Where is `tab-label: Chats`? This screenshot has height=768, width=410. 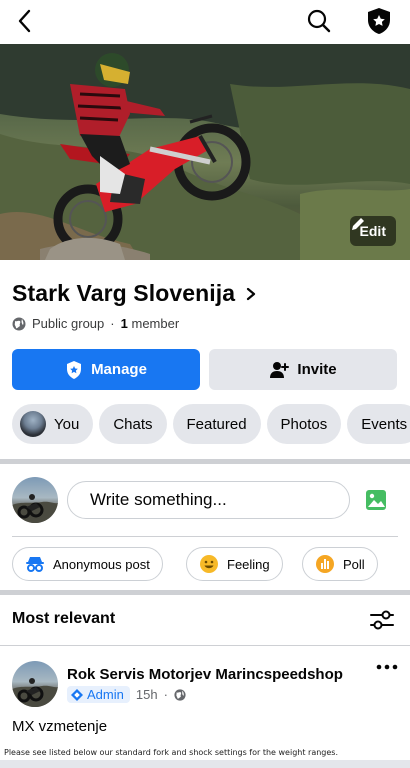
tab-label: Chats is located at coordinates (133, 424).